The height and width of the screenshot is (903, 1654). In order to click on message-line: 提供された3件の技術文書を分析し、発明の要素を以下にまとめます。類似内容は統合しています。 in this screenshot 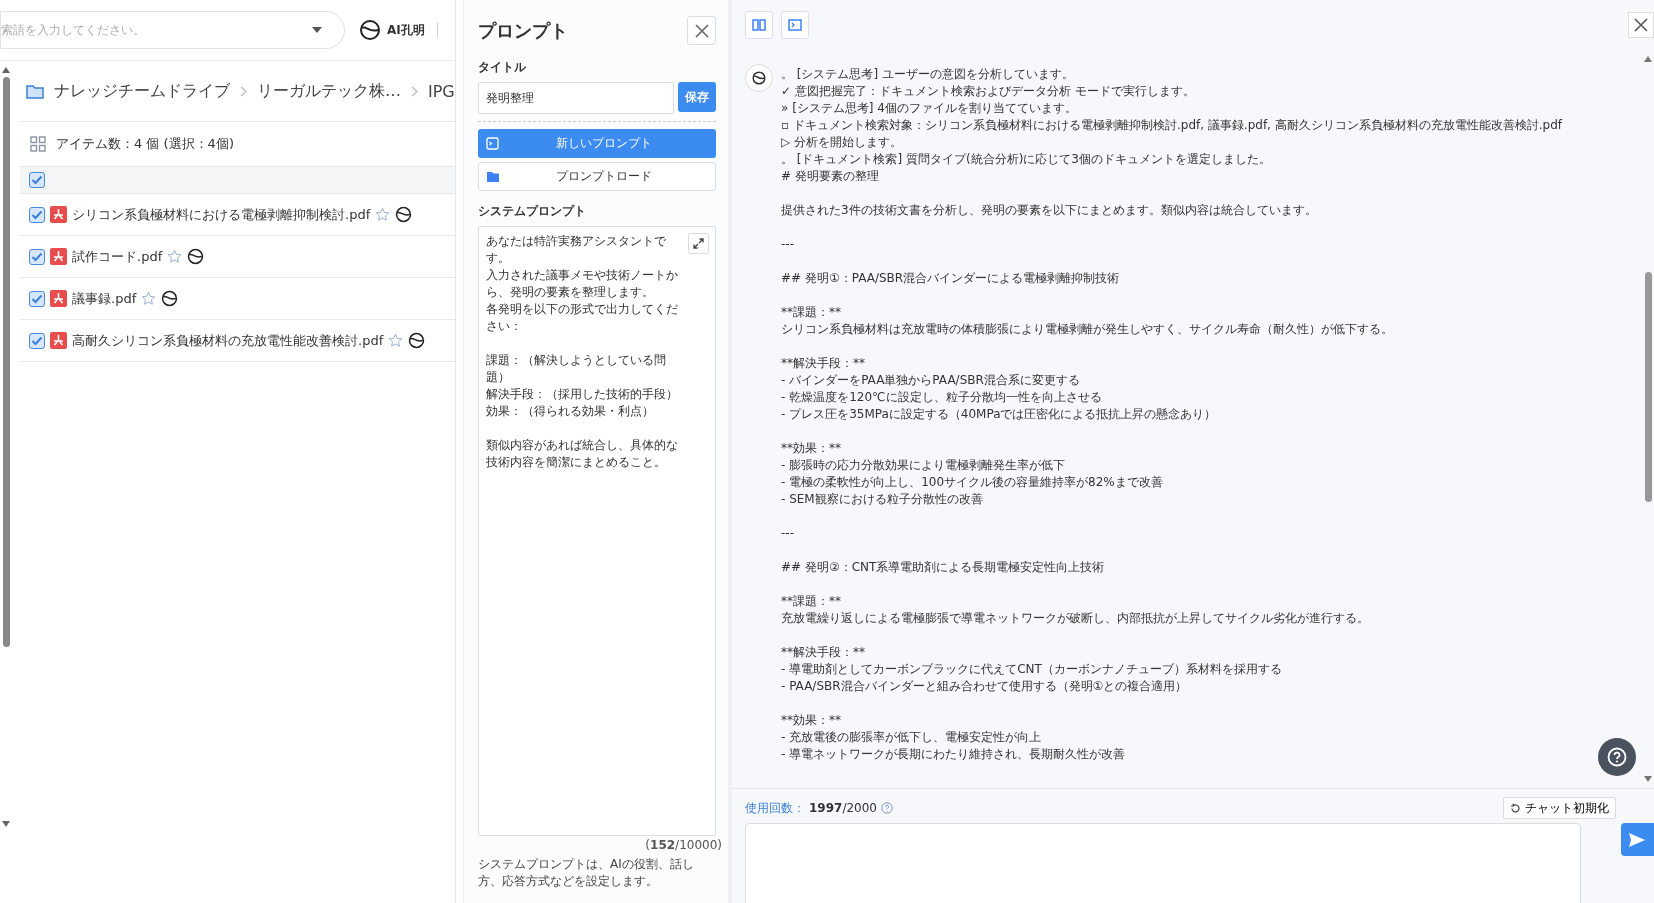, I will do `click(1049, 210)`.